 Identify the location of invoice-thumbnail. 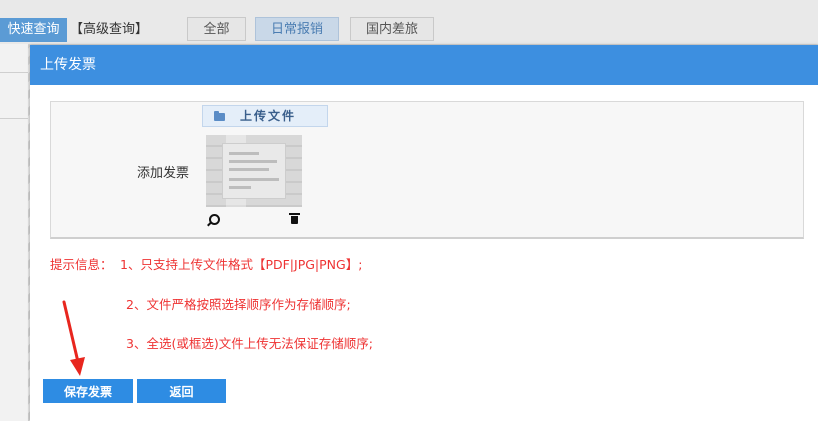
(254, 171).